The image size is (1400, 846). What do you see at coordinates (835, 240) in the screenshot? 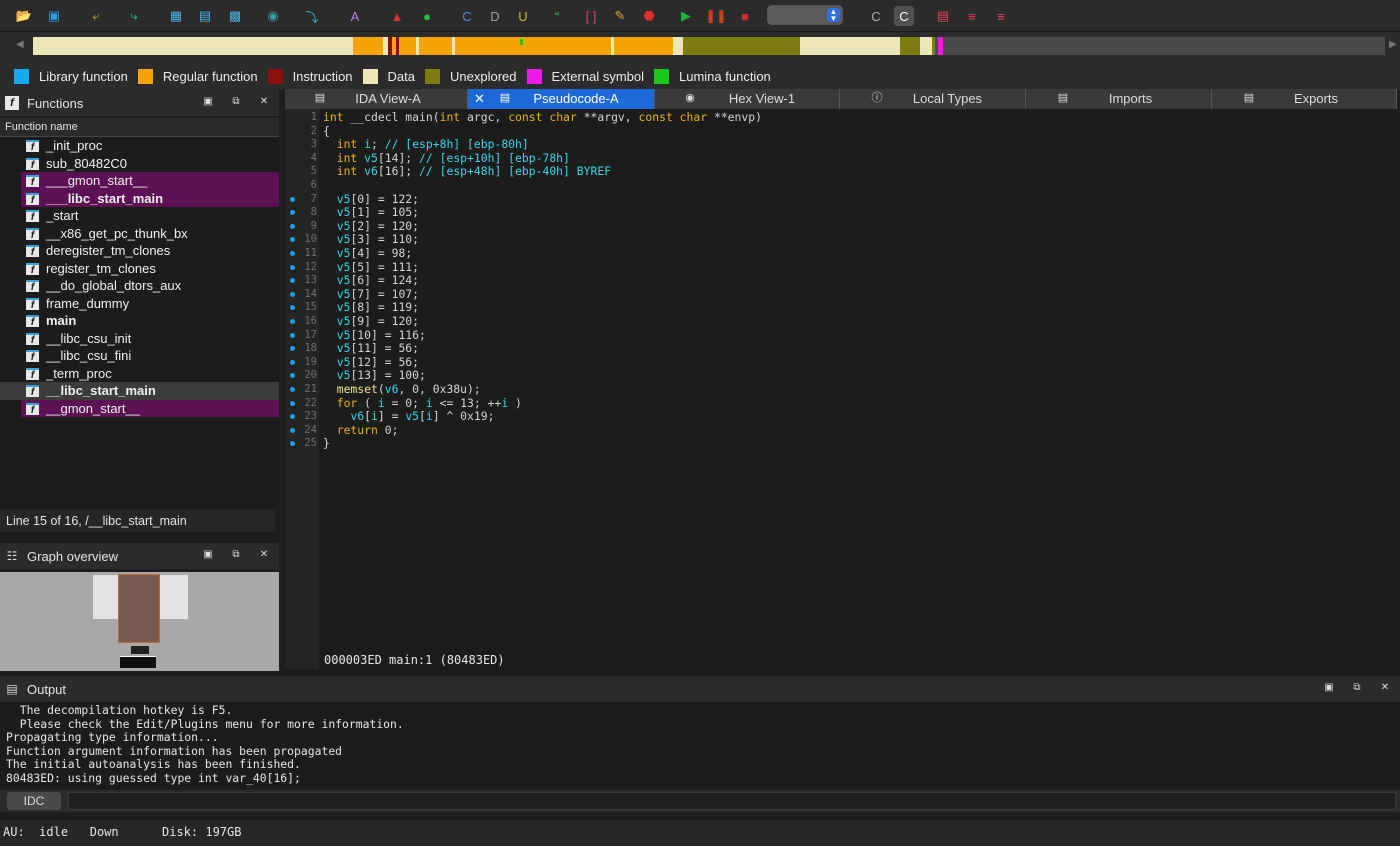
I see `code-line: 10 v5[3] = 110;` at bounding box center [835, 240].